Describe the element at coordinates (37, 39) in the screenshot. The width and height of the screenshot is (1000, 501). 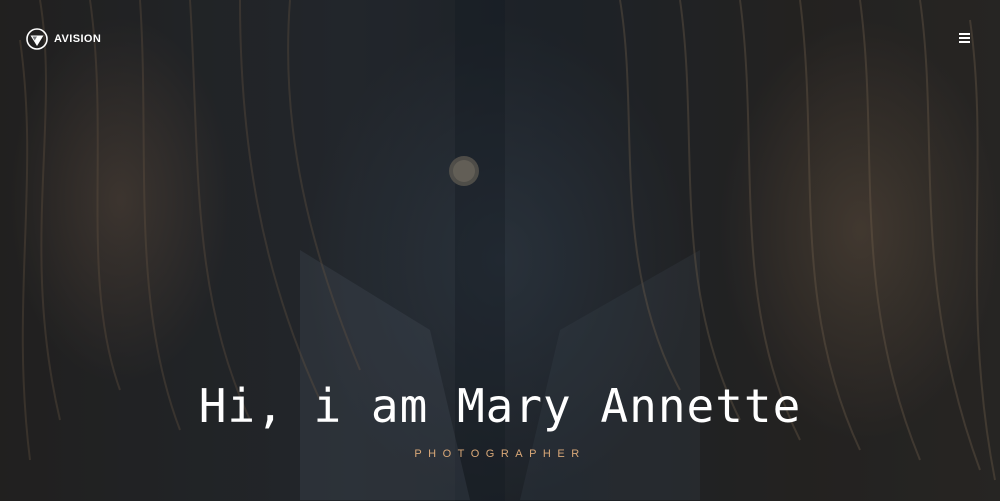
I see `triangle-circle-logo-icon` at that location.